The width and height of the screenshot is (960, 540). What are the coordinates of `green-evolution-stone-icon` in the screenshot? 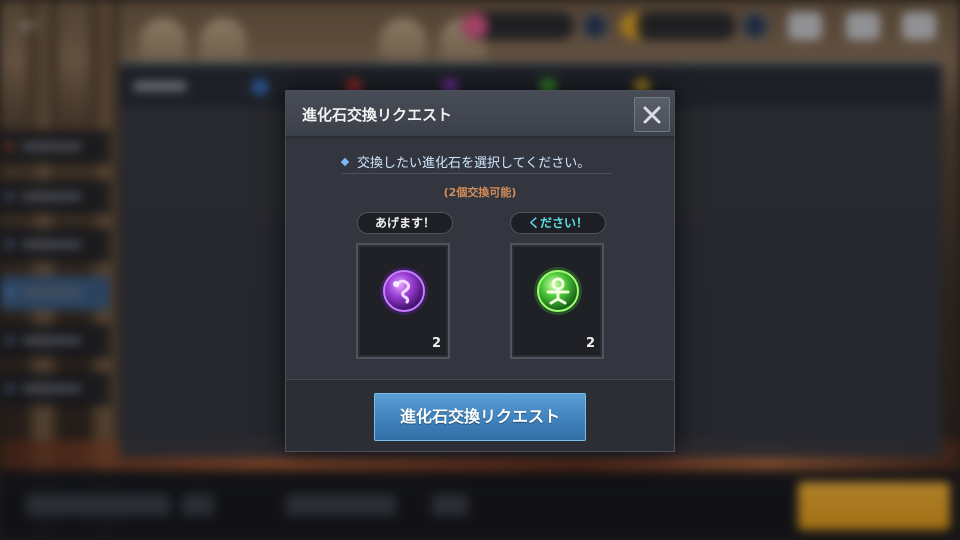 It's located at (558, 291).